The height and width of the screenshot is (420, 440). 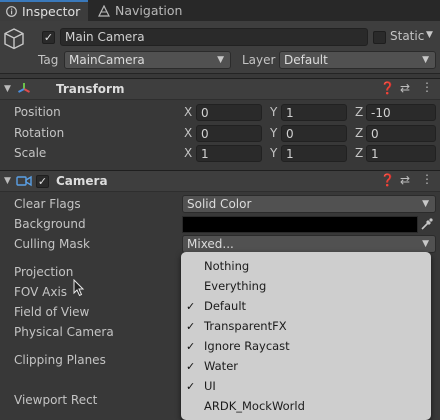 What do you see at coordinates (60, 360) in the screenshot?
I see `clipping-planes-label: Clipping Planes` at bounding box center [60, 360].